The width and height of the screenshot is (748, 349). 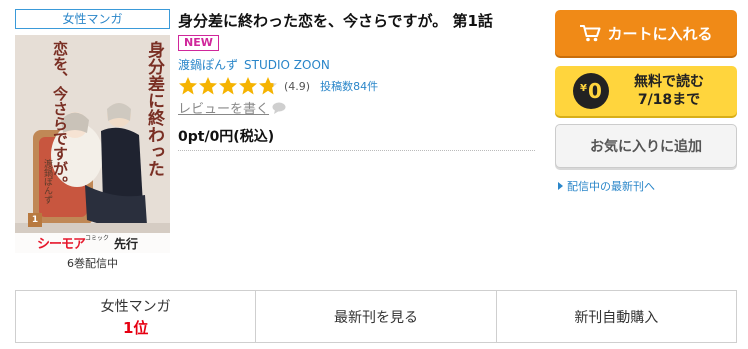 I want to click on rating: (4.9) 投稿数84件, so click(x=278, y=86).